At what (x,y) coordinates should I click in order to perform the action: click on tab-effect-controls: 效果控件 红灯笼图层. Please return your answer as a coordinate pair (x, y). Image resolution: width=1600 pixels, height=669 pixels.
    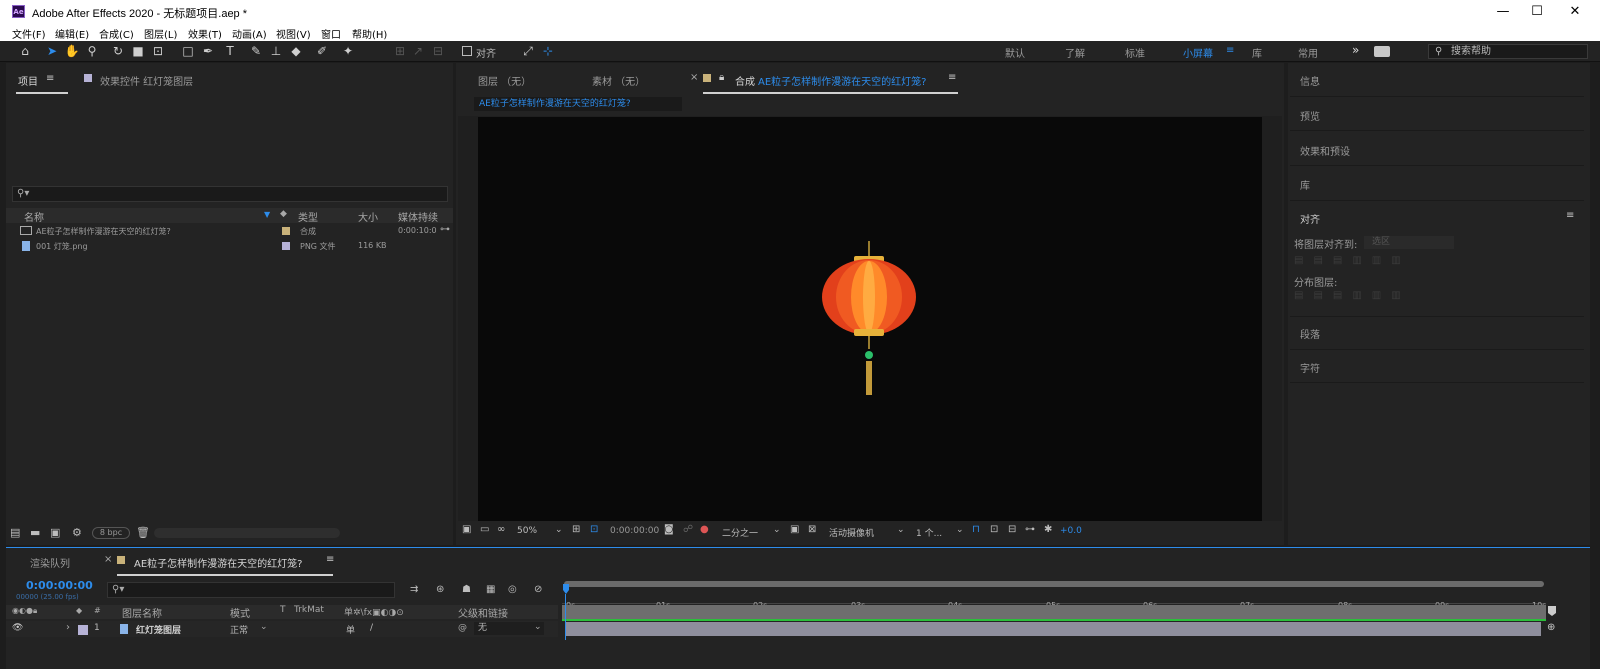
    Looking at the image, I should click on (146, 80).